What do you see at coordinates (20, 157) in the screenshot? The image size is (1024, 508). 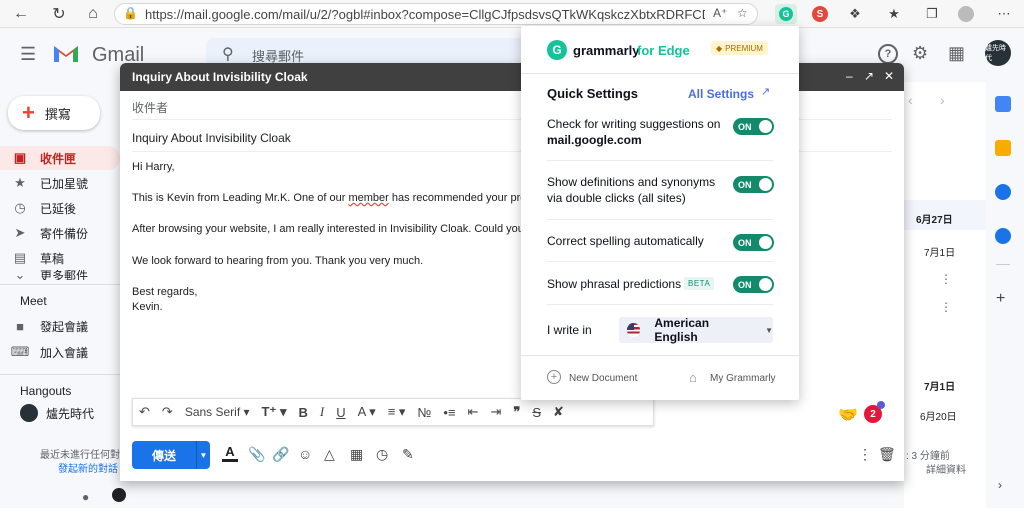 I see `inbox-icon: ▣` at bounding box center [20, 157].